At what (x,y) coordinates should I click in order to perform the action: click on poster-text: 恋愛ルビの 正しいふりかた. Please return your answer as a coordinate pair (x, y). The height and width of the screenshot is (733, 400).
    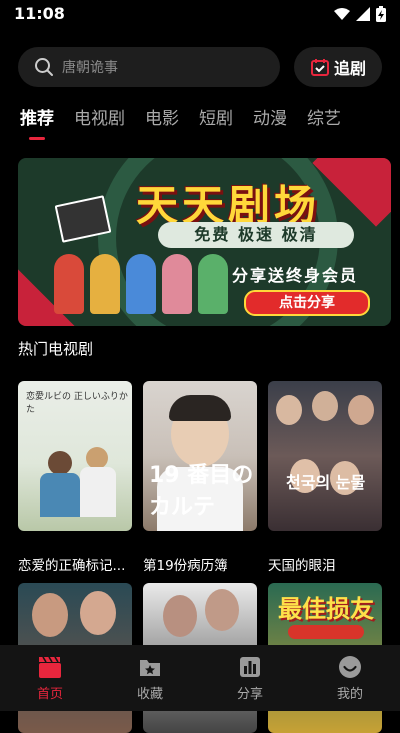
    Looking at the image, I should click on (77, 403).